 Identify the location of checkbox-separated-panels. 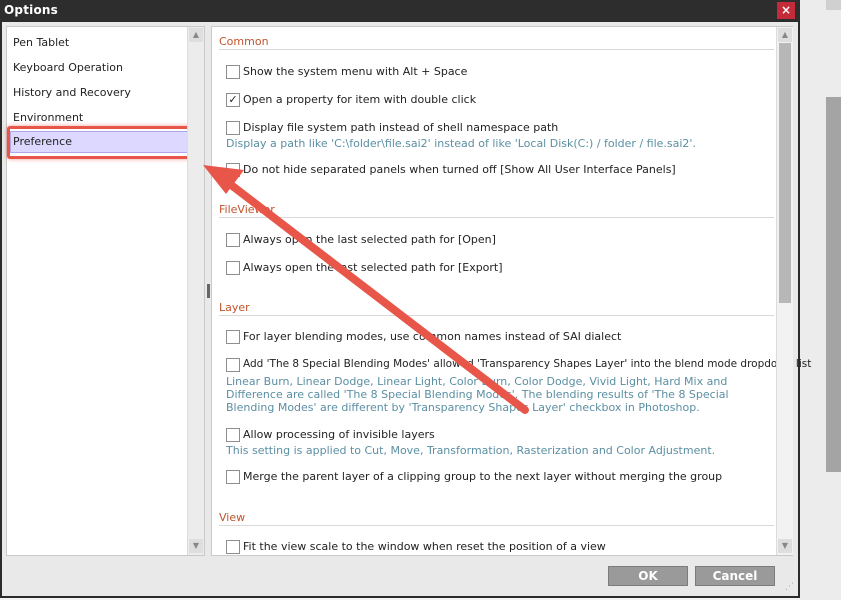
(233, 170).